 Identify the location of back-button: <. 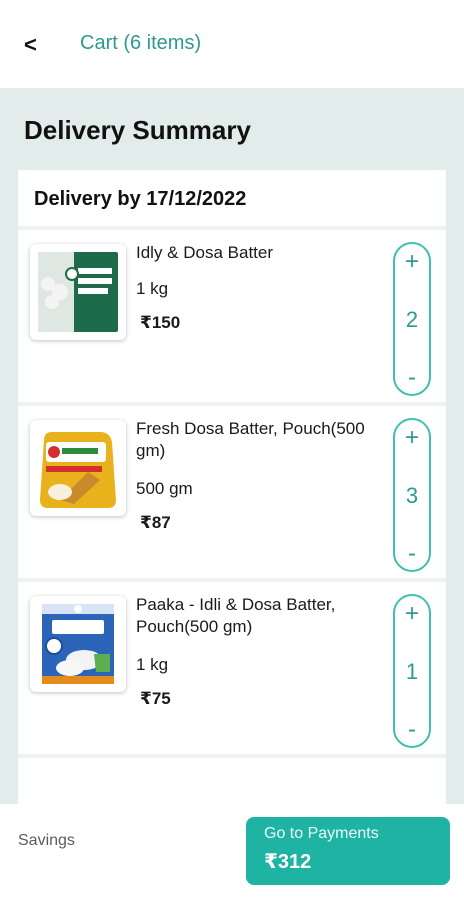
(39, 45).